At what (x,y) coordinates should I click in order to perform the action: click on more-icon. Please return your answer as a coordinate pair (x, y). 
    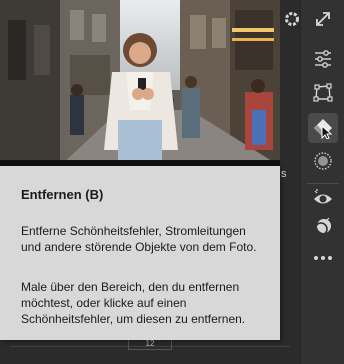
    Looking at the image, I should click on (323, 258).